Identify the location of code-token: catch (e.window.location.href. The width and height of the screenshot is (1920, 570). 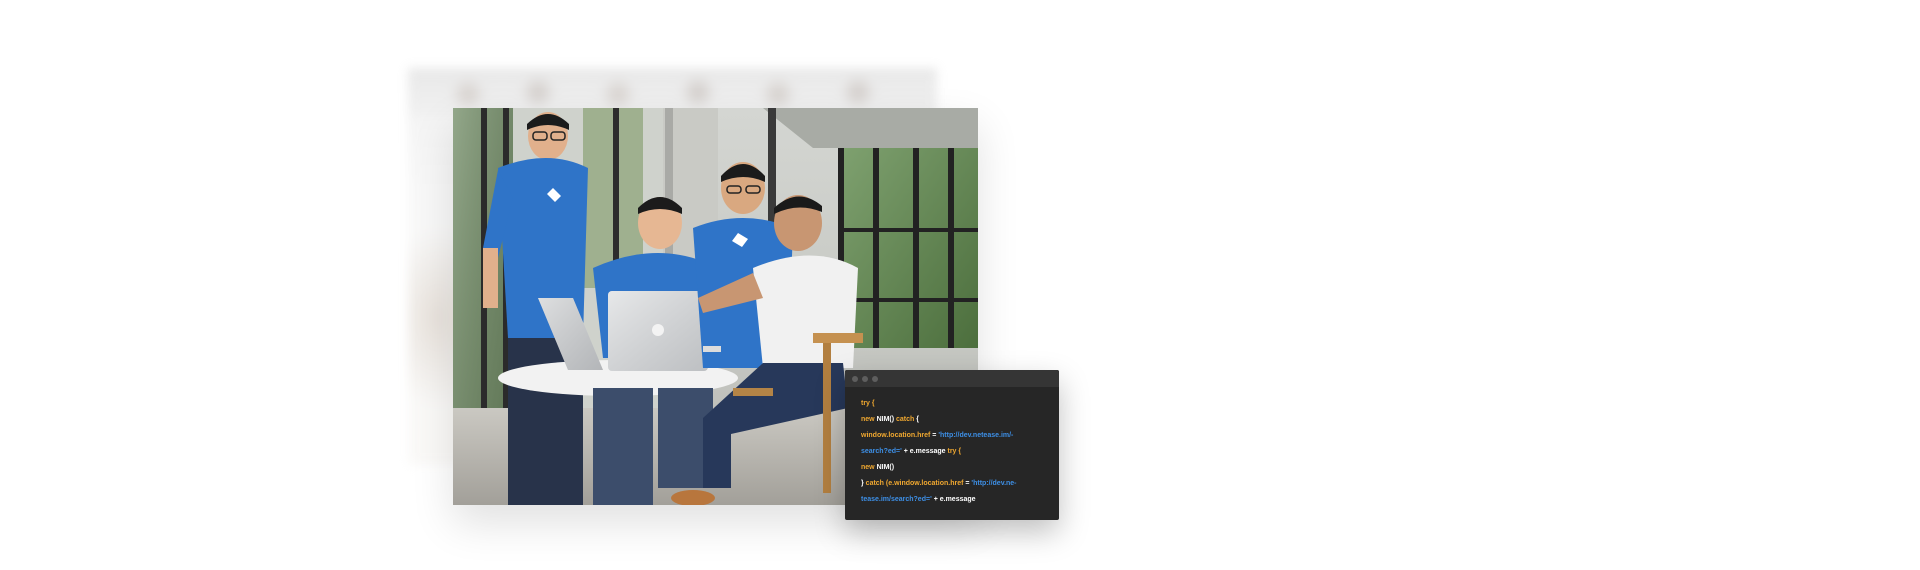
(915, 483).